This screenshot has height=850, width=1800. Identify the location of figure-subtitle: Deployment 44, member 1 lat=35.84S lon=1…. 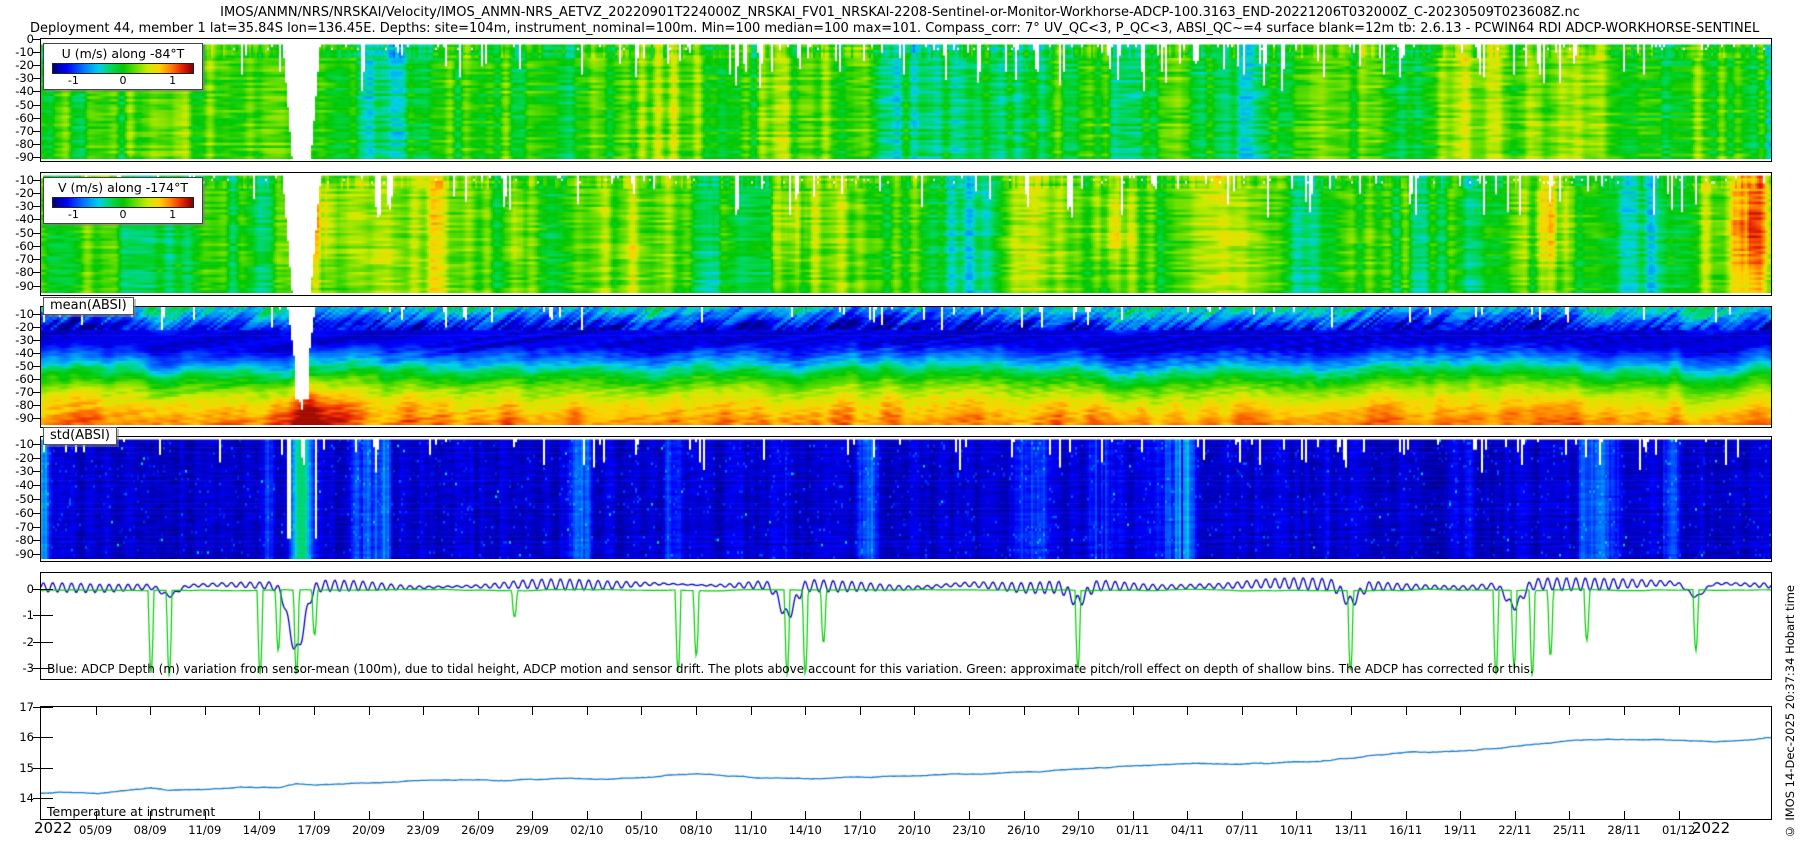
(895, 28).